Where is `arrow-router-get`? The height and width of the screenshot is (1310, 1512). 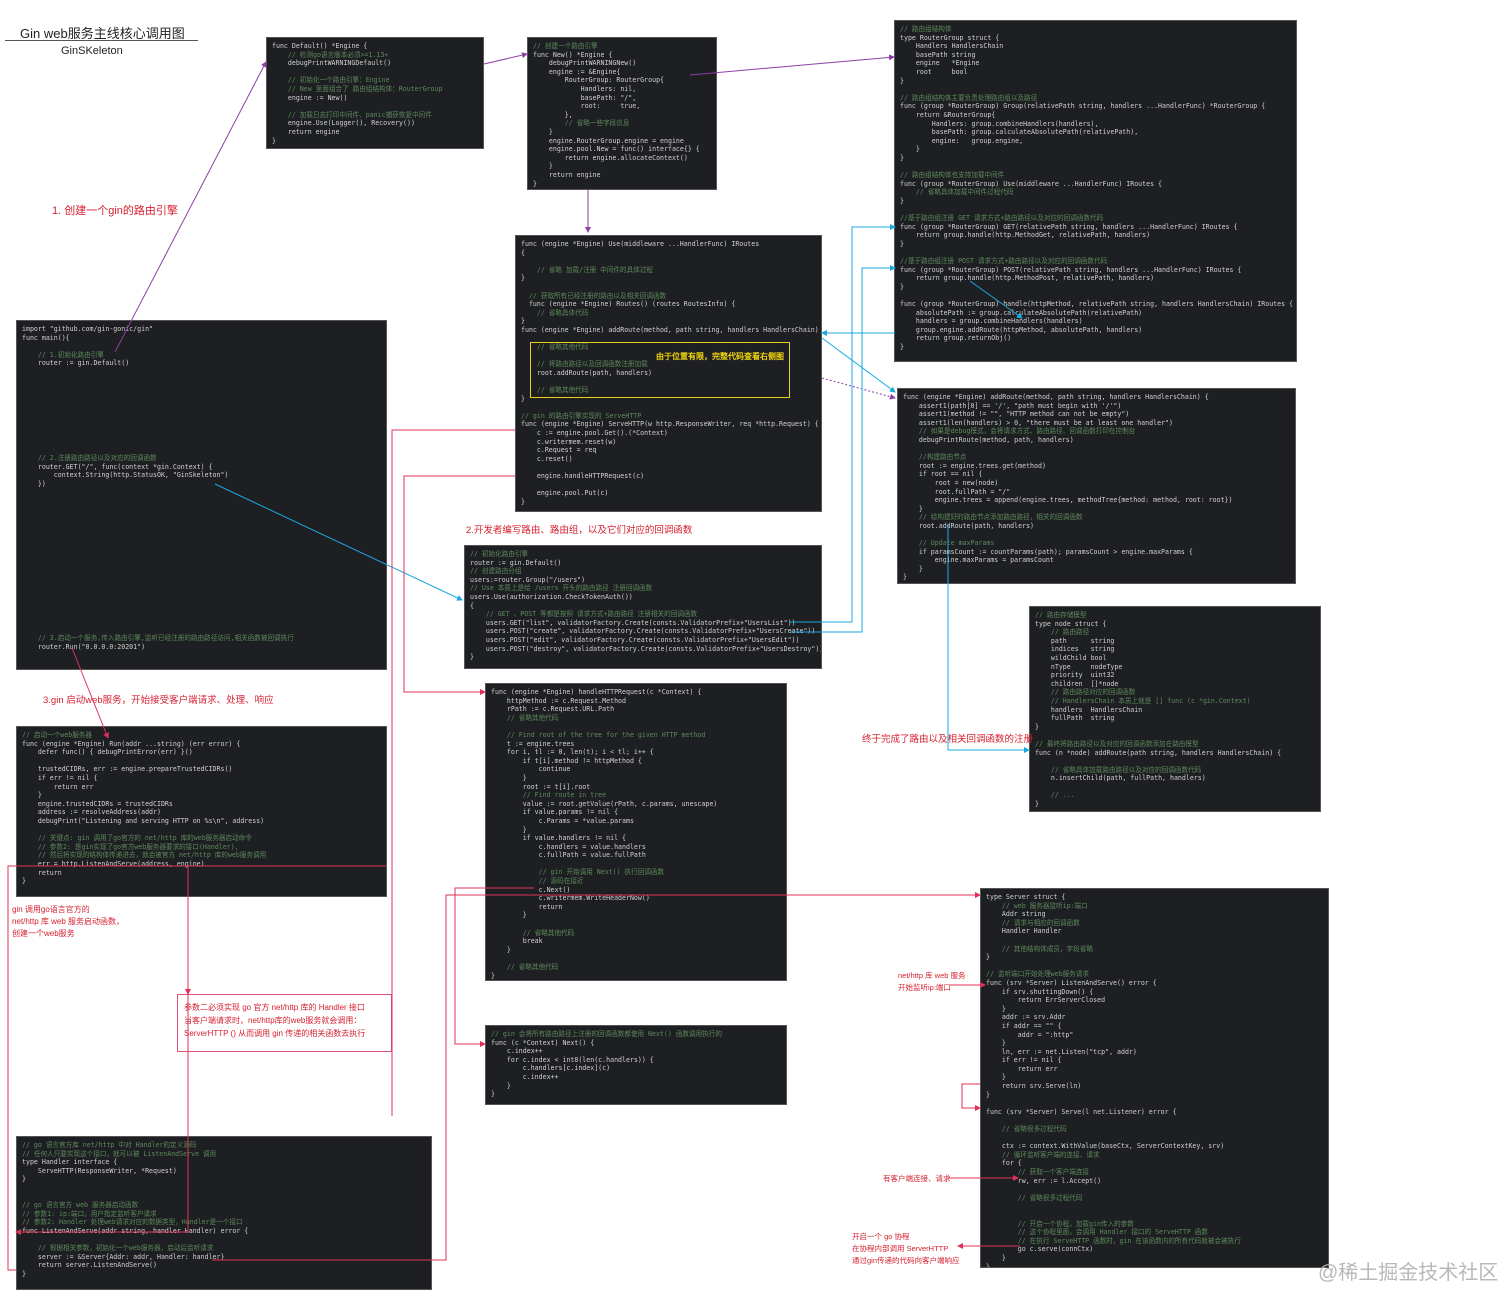 arrow-router-get is located at coordinates (338, 542).